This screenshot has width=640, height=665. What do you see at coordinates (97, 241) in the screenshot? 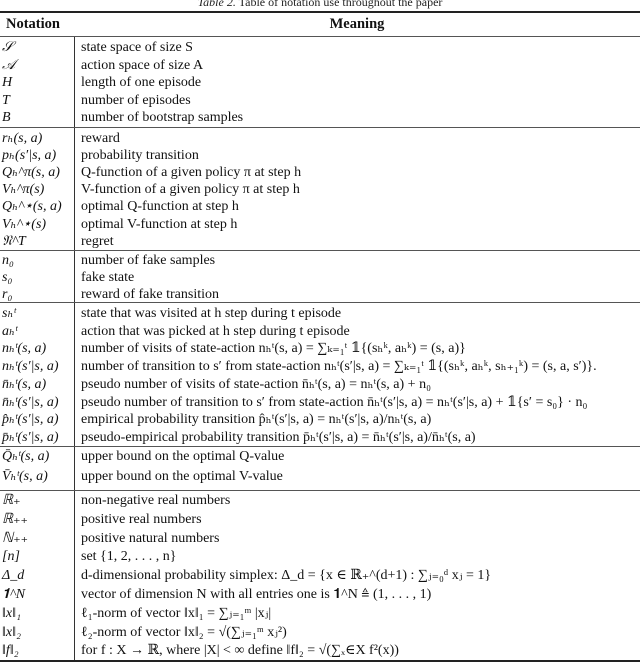
I see `notation-meaning: regret` at bounding box center [97, 241].